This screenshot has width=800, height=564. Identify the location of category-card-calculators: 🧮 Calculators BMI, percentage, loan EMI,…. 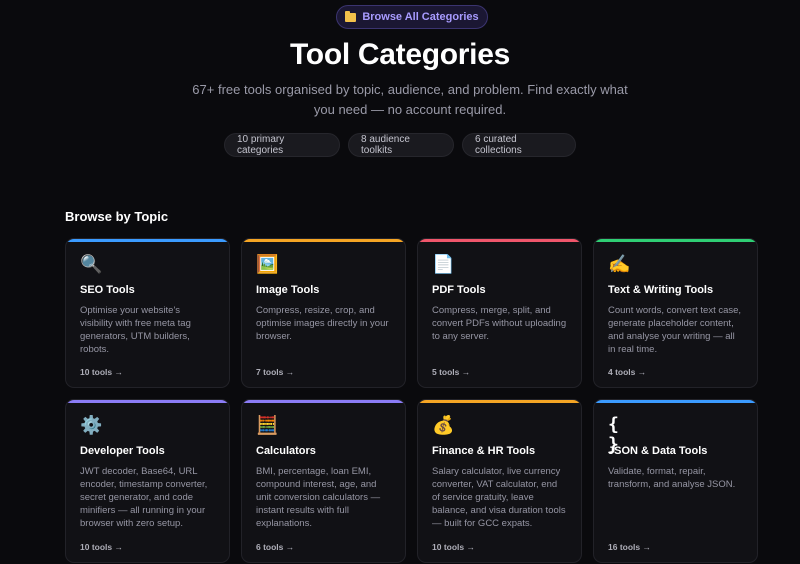
(323, 481).